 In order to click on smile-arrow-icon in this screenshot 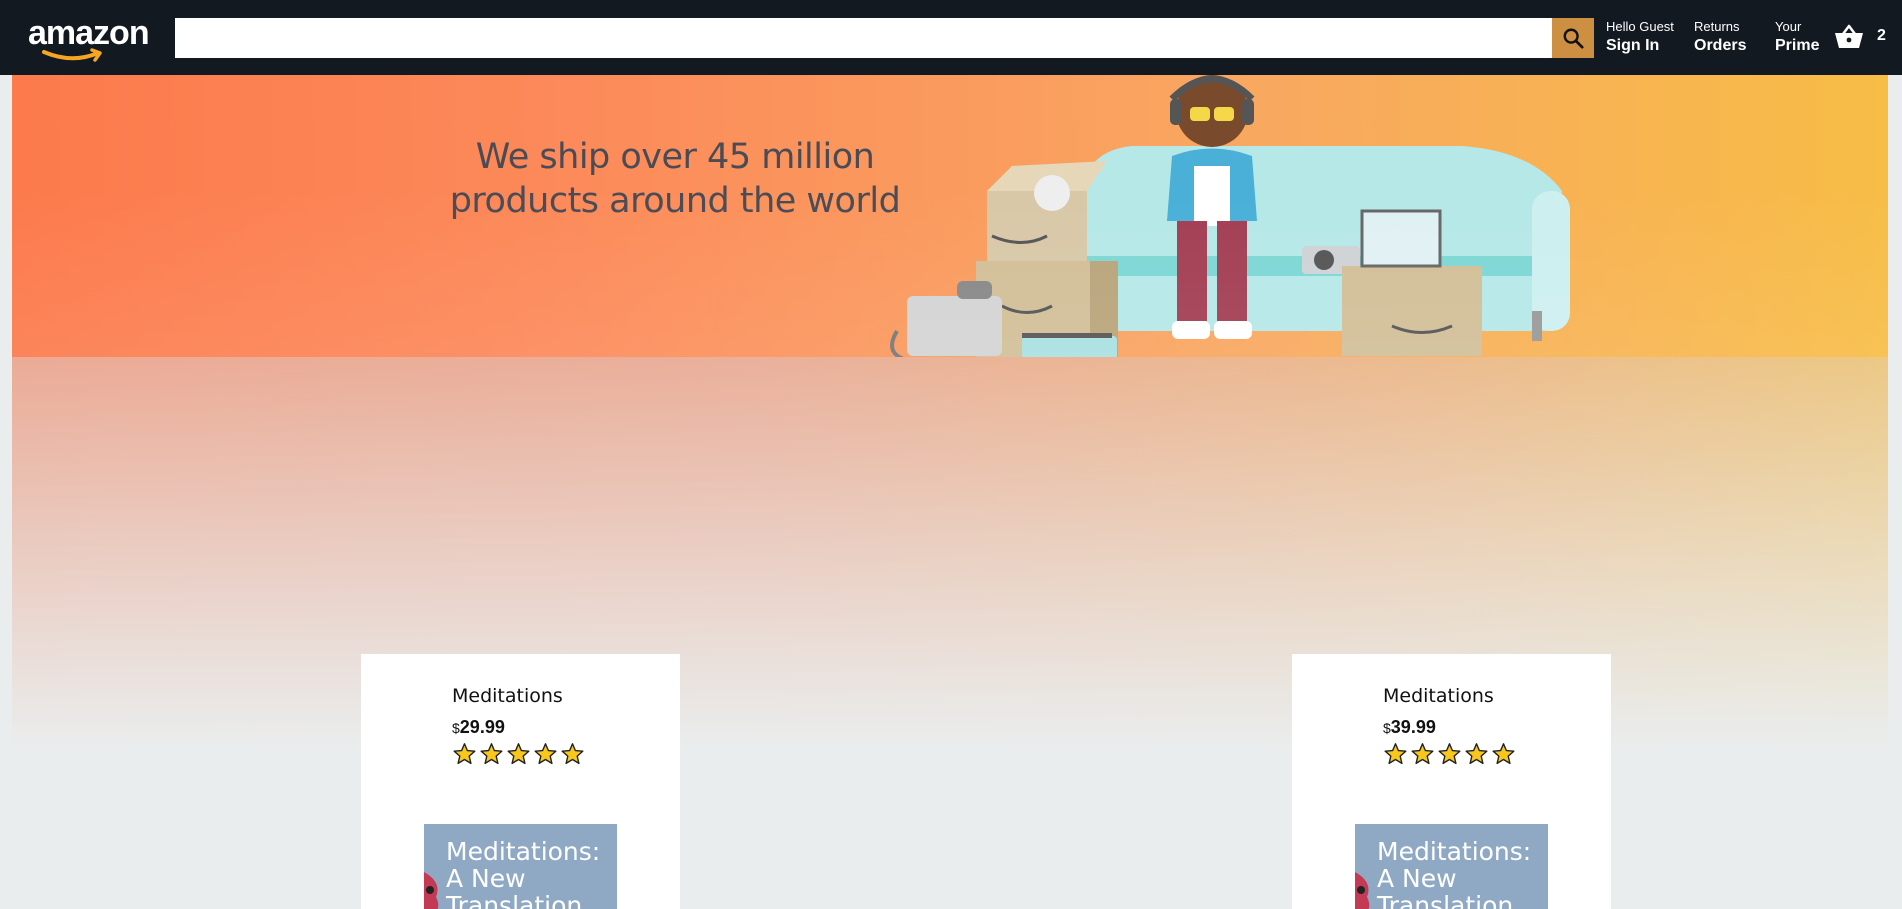, I will do `click(72, 55)`.